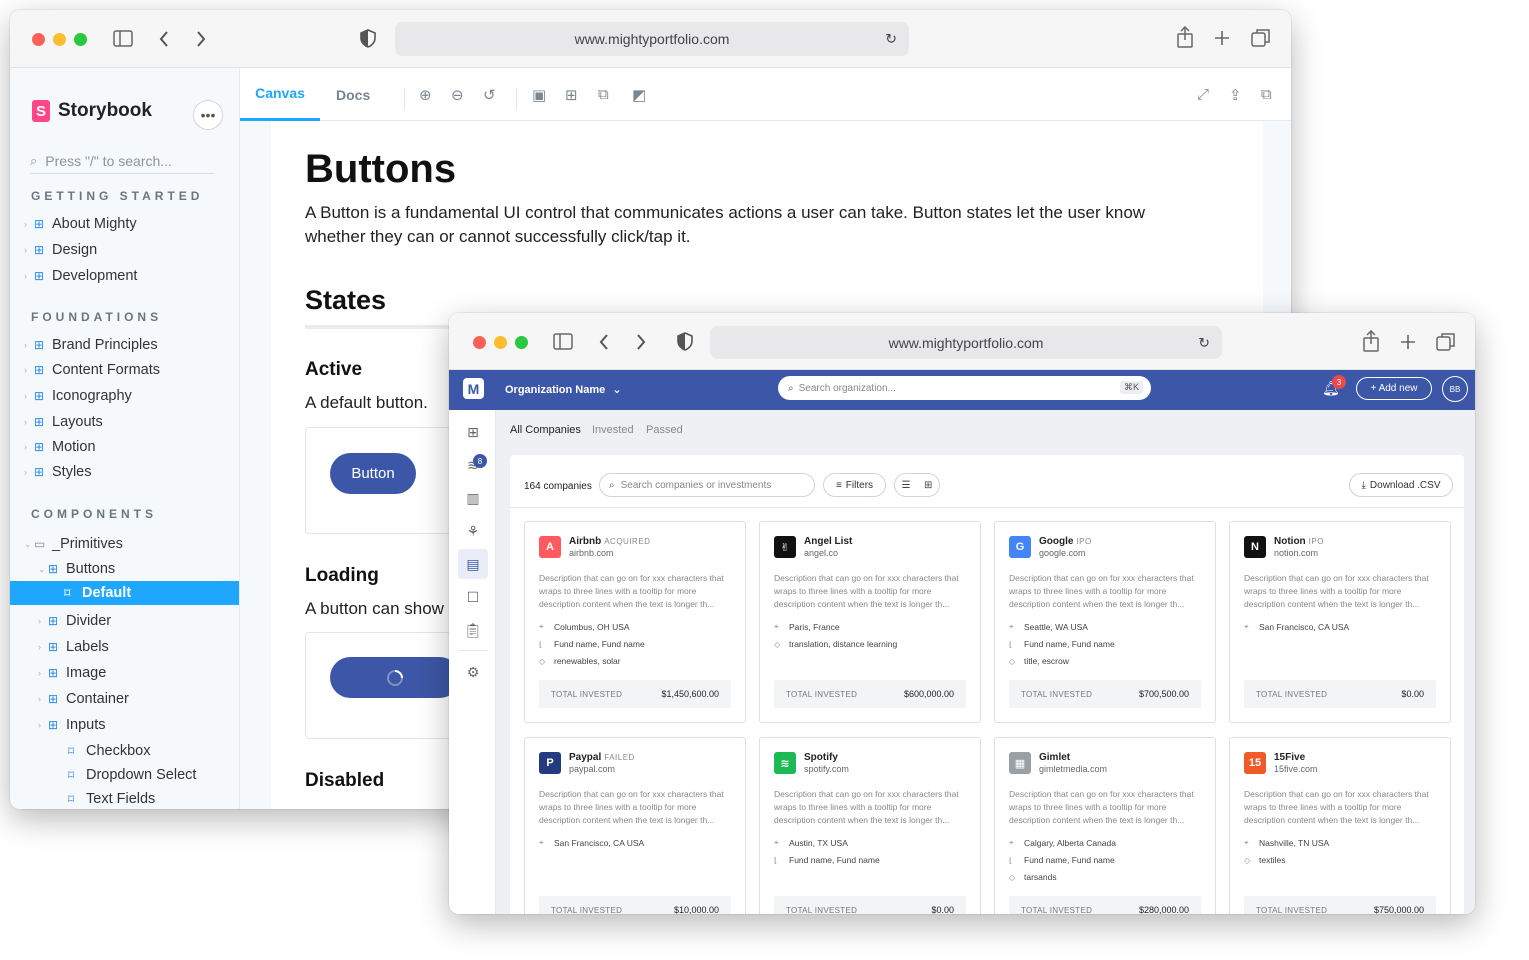 The height and width of the screenshot is (960, 1529). Describe the element at coordinates (1340, 694) in the screenshot. I see `total-invested: TOTAL INVESTED $0.00` at that location.